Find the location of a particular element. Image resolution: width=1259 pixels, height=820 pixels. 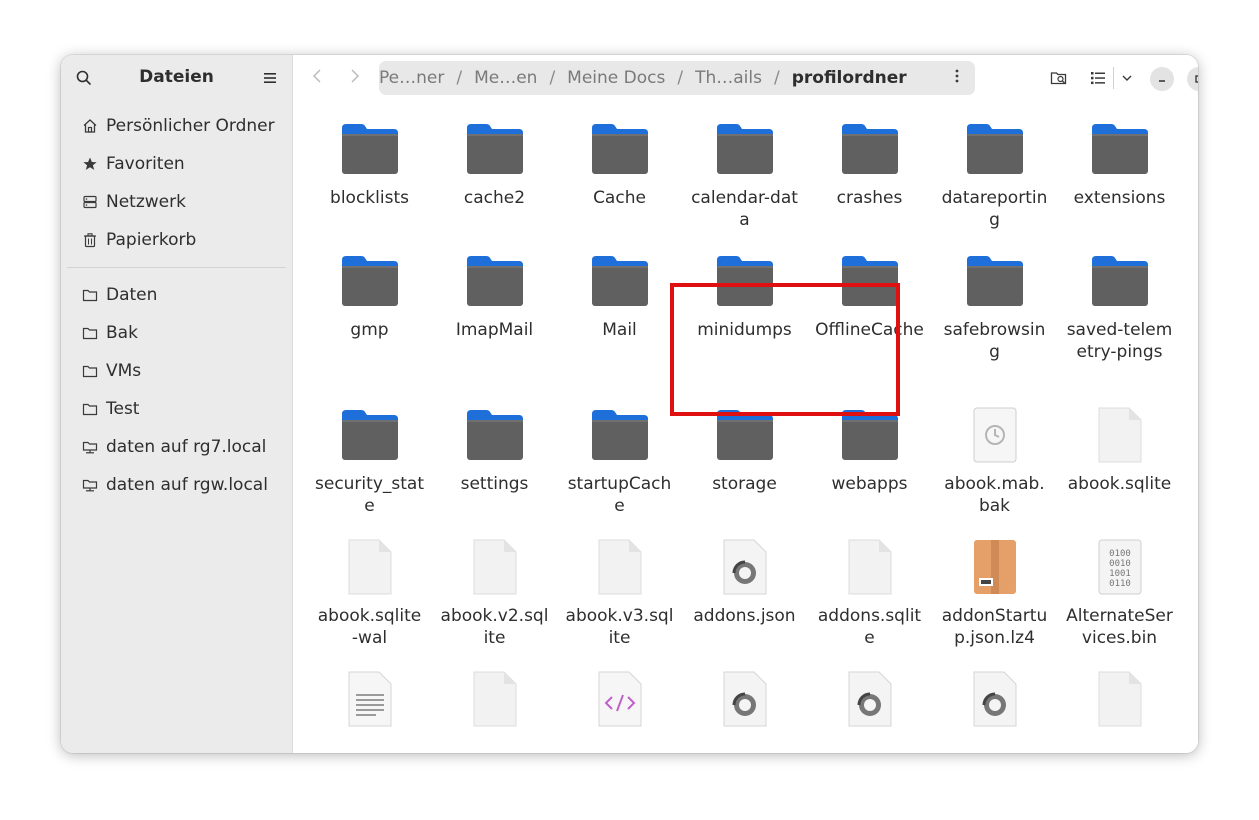

sidebar-bookmark-bak: Bak is located at coordinates (176, 333).